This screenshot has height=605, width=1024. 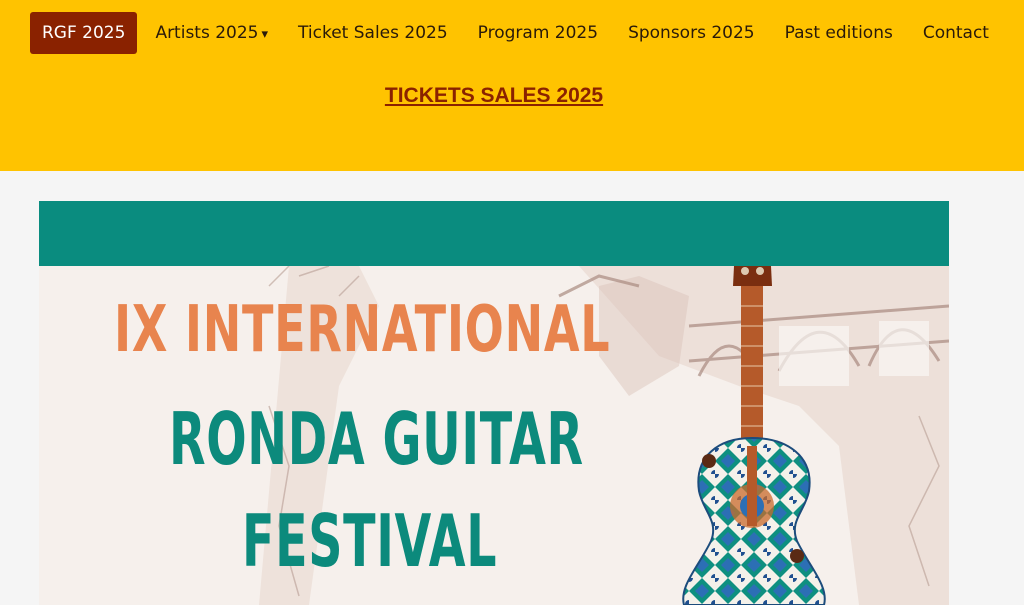 I want to click on nav-label: RGF 2025, so click(x=84, y=33).